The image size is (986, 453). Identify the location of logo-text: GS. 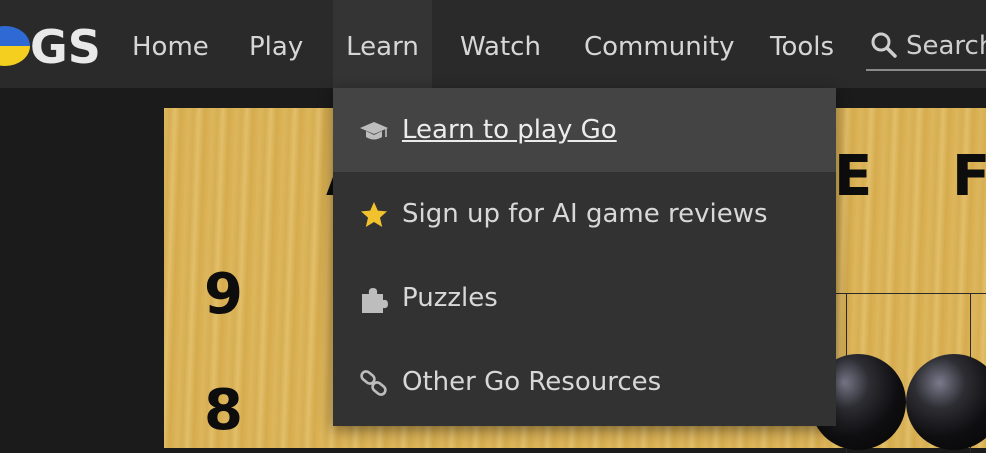
(65, 47).